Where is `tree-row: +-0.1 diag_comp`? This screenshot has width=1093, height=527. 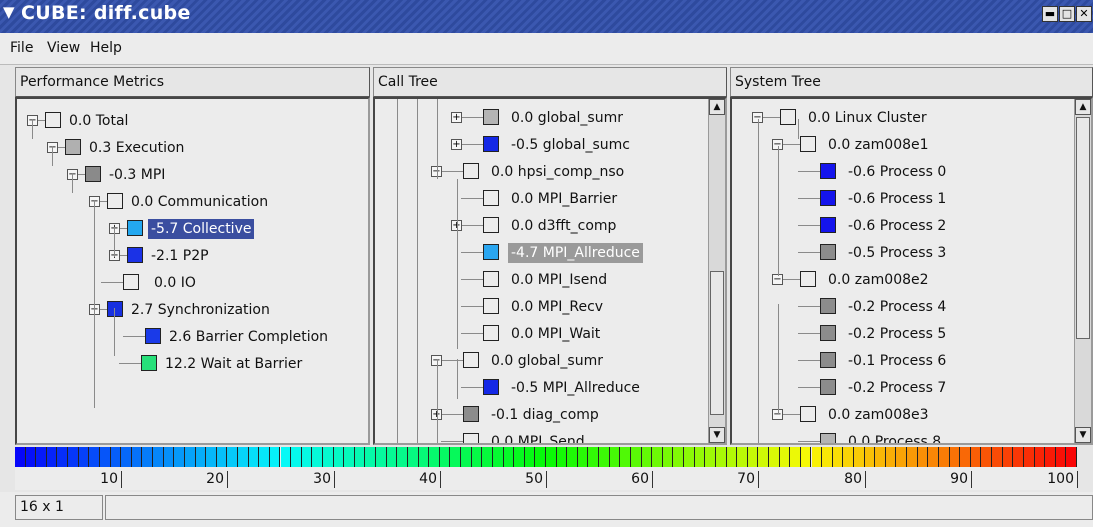
tree-row: +-0.1 diag_comp is located at coordinates (540, 415).